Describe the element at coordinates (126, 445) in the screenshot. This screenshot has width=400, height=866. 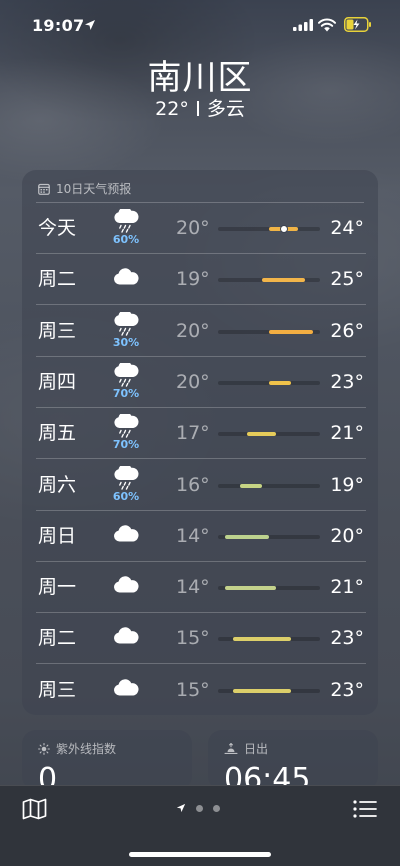
I see `precipitation-chance: 70%` at that location.